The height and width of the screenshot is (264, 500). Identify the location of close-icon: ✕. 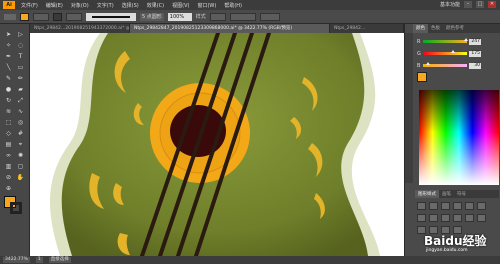
(492, 4).